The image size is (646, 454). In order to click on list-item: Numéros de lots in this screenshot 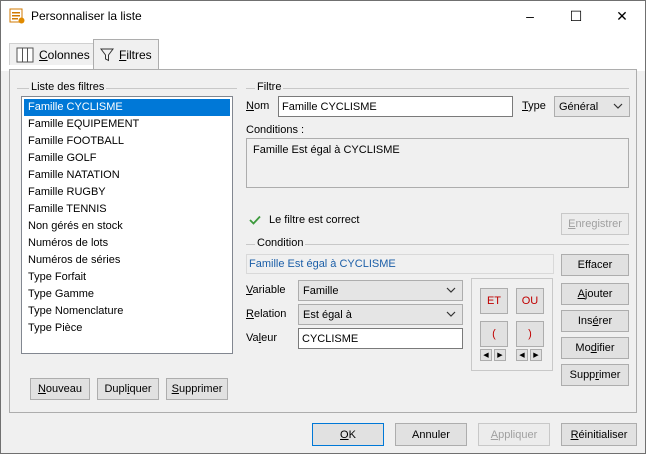, I will do `click(127, 243)`.